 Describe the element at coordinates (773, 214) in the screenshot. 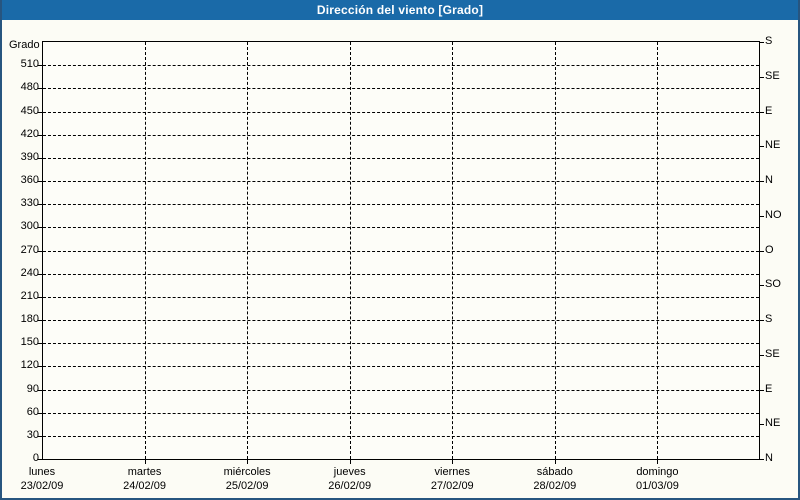

I see `y-axis-tick-label-right: NO` at that location.